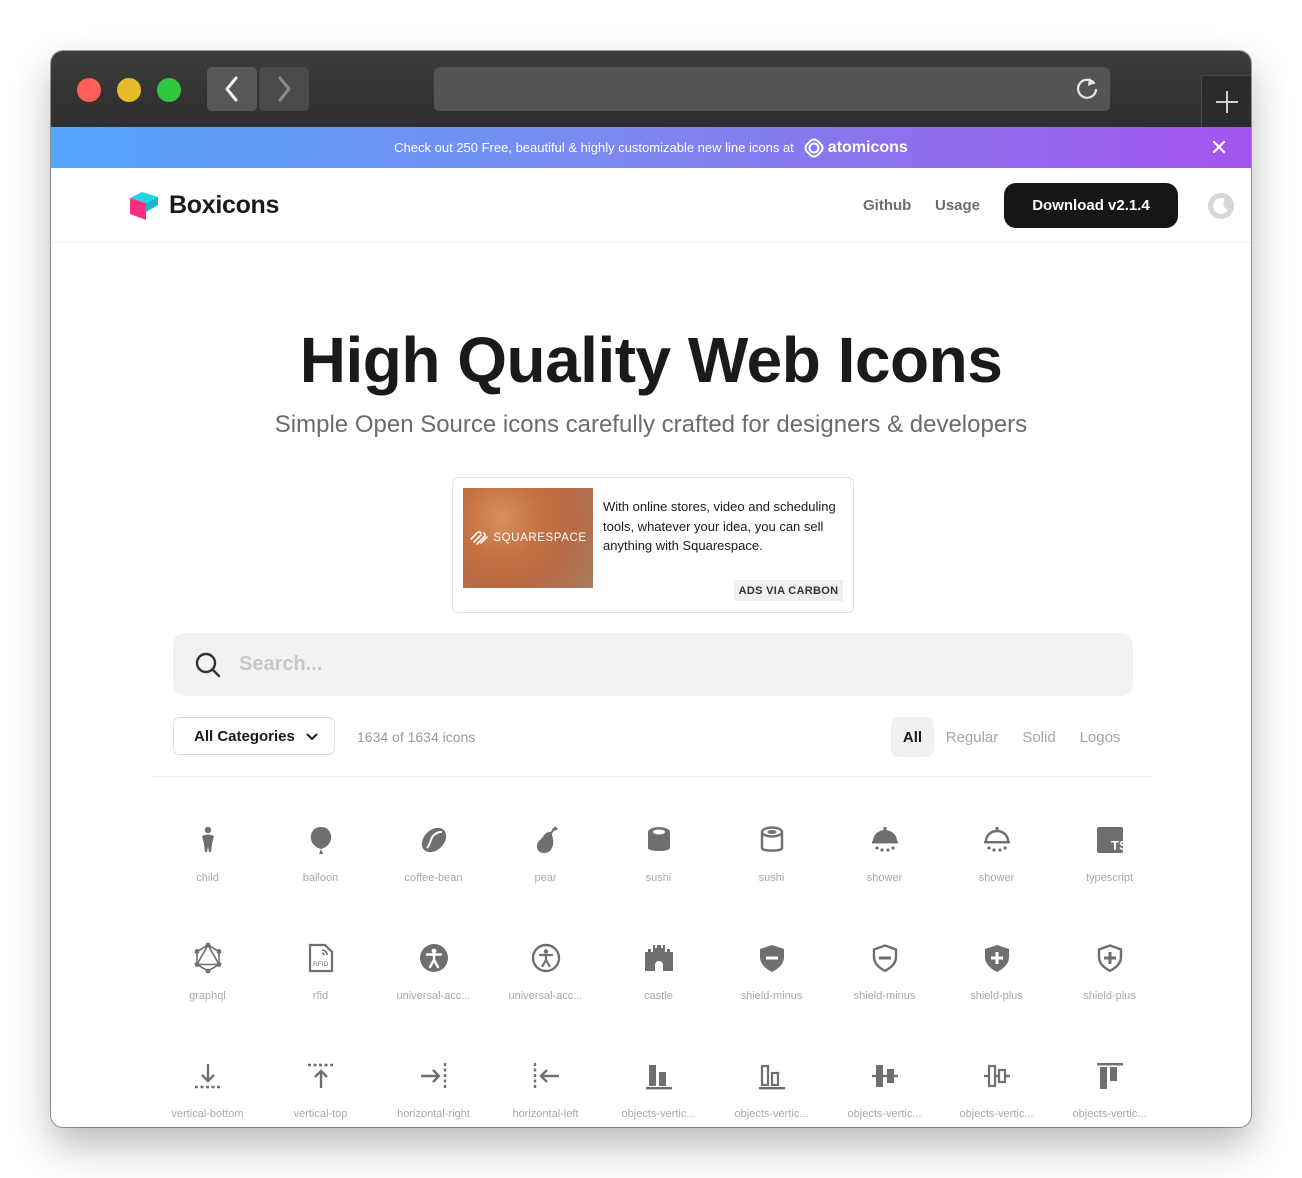  I want to click on close-window-button, so click(89, 90).